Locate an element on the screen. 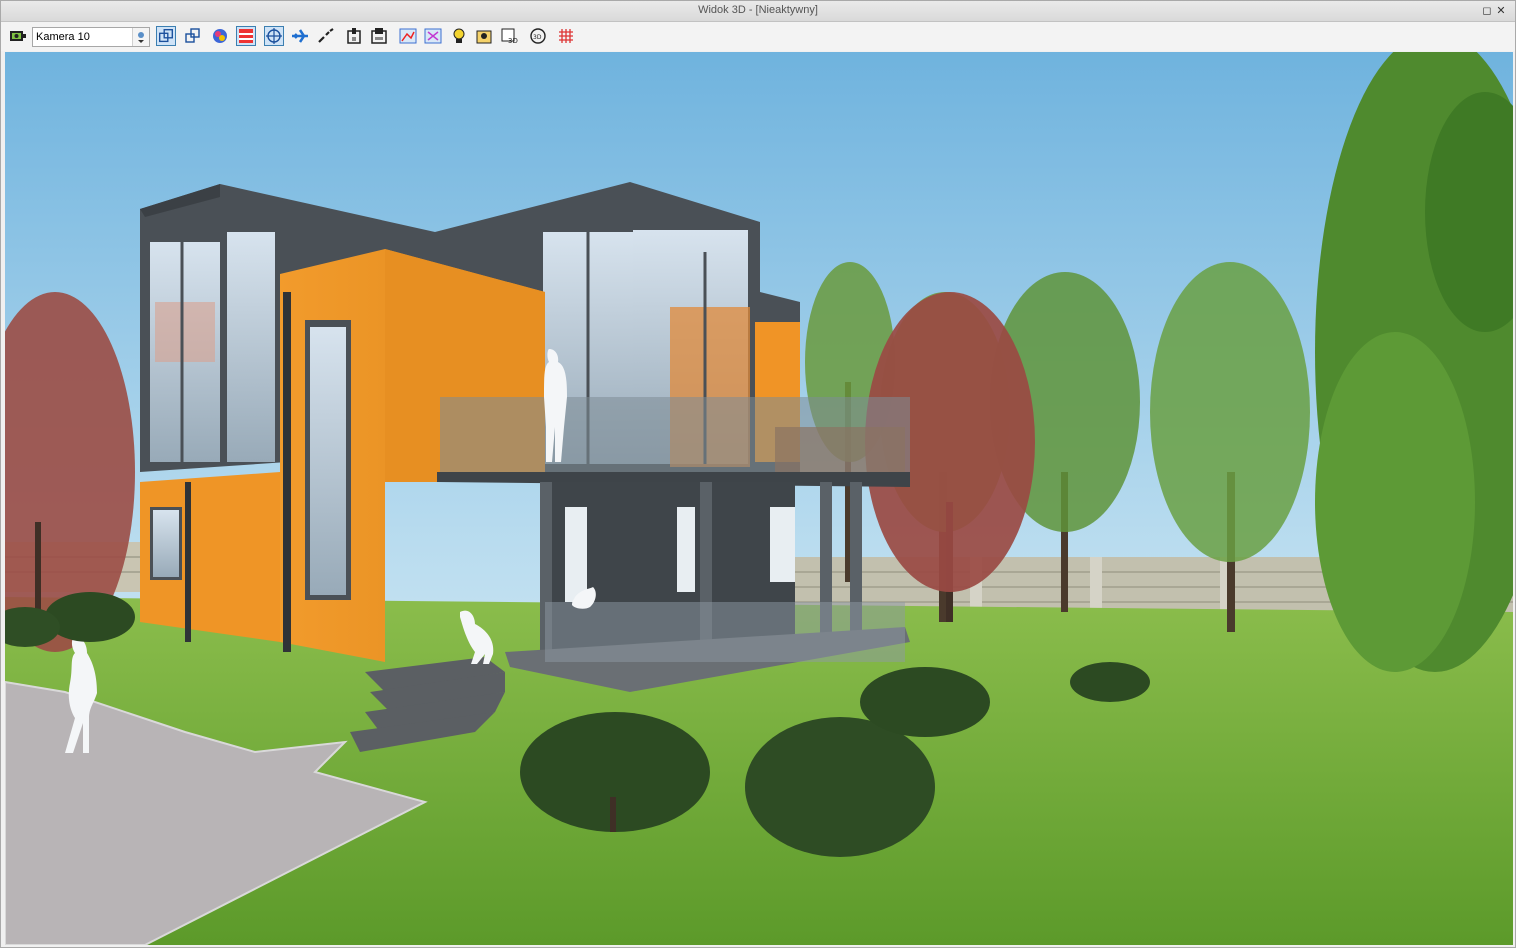  chevron-down-icon is located at coordinates (140, 37).